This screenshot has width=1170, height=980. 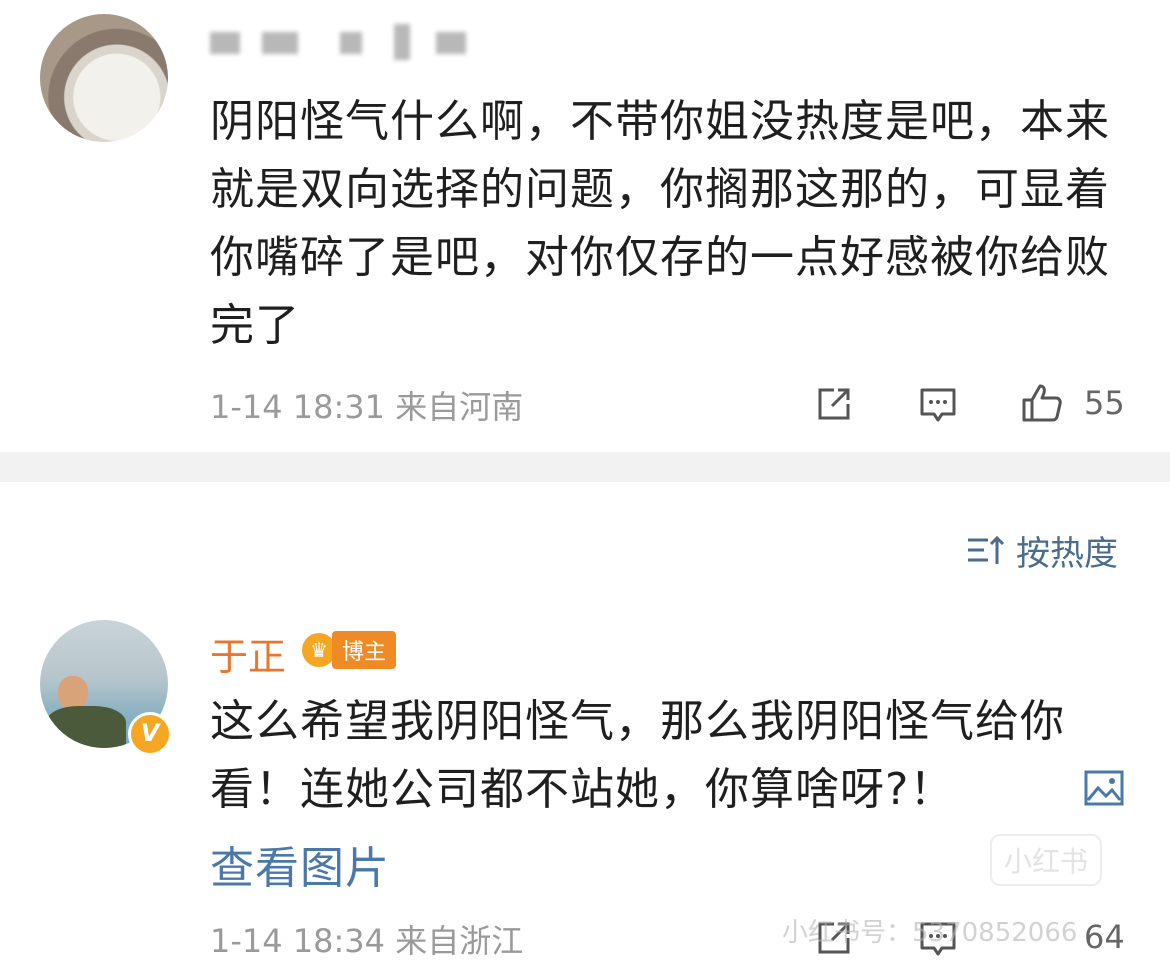 I want to click on watermark-logo: 小红书, so click(x=1046, y=860).